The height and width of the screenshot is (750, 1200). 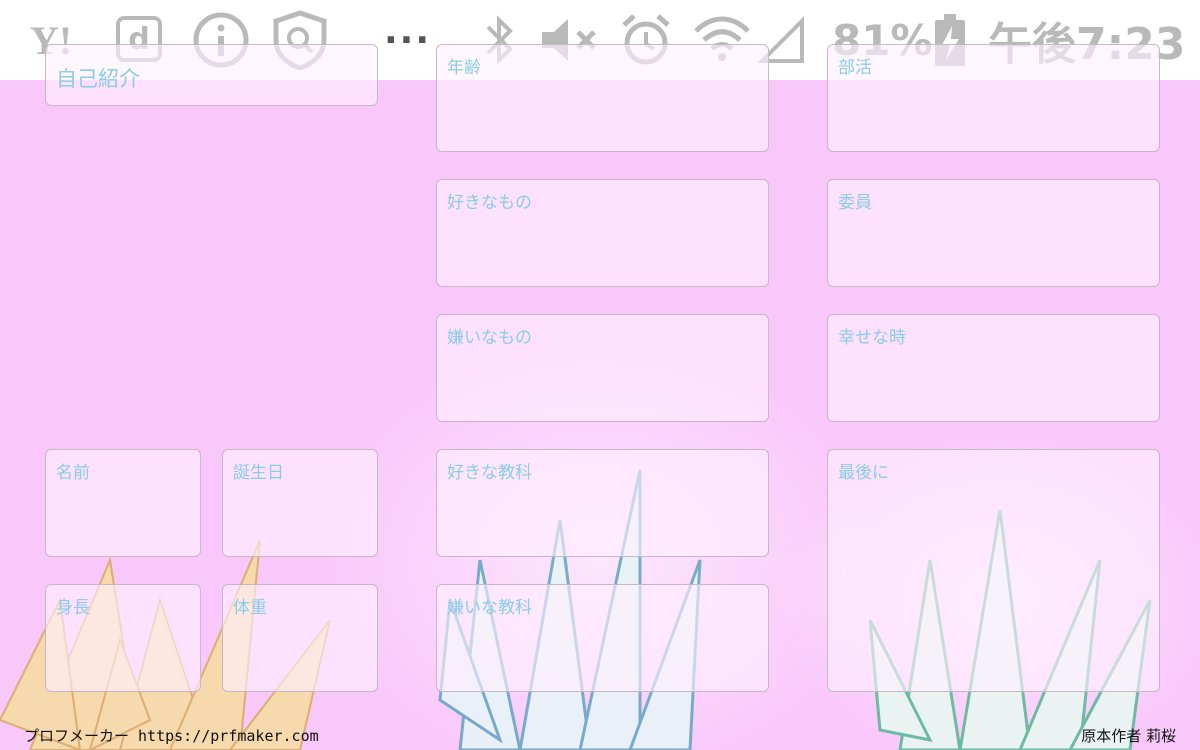 I want to click on height-label: 身長, so click(x=73, y=608).